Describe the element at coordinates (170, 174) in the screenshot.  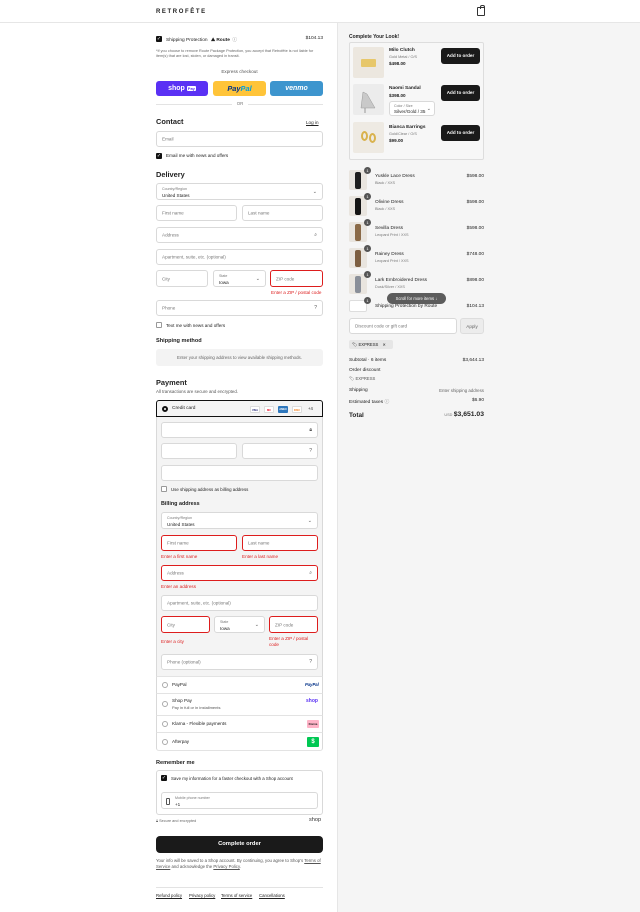
I see `delivery-title: Delivery` at that location.